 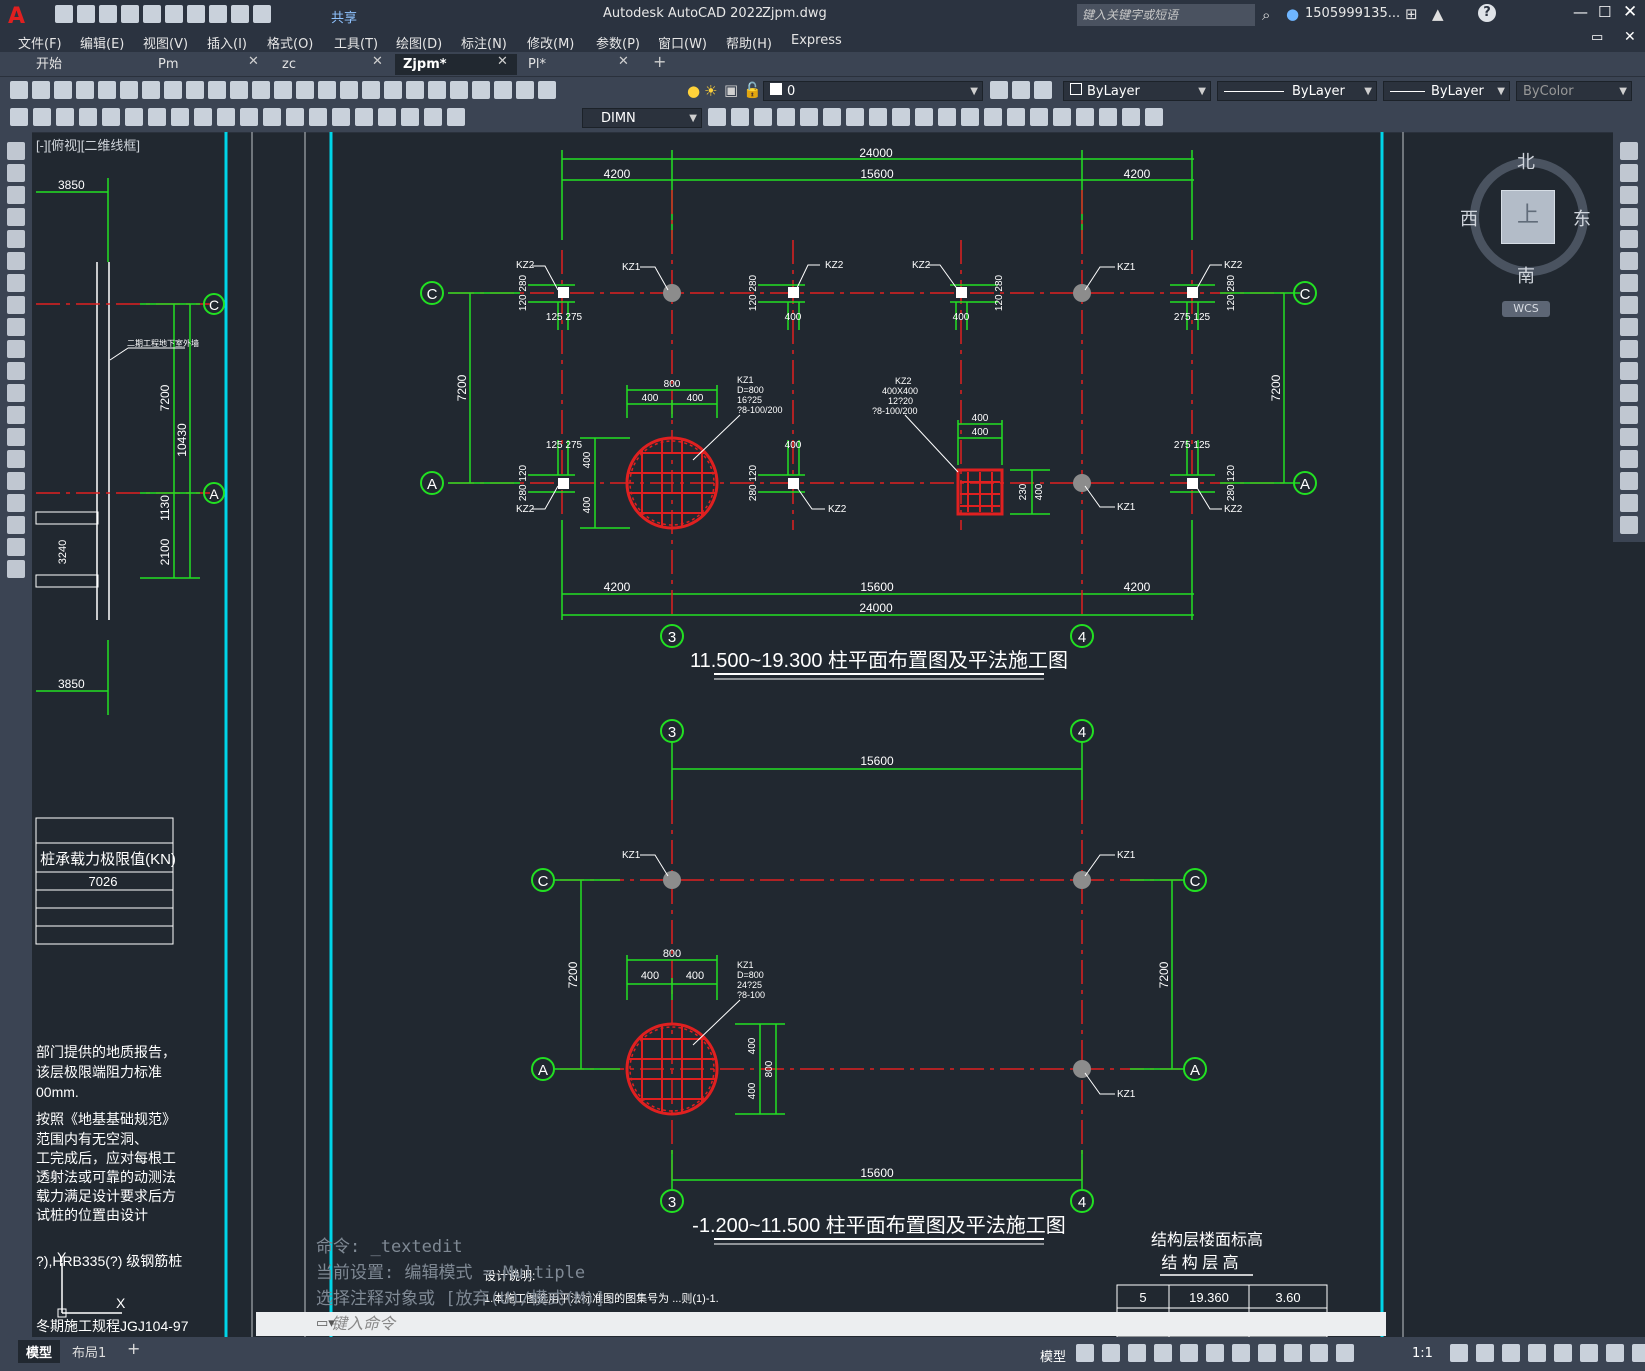 I want to click on minimize-icon: —, so click(x=1580, y=12).